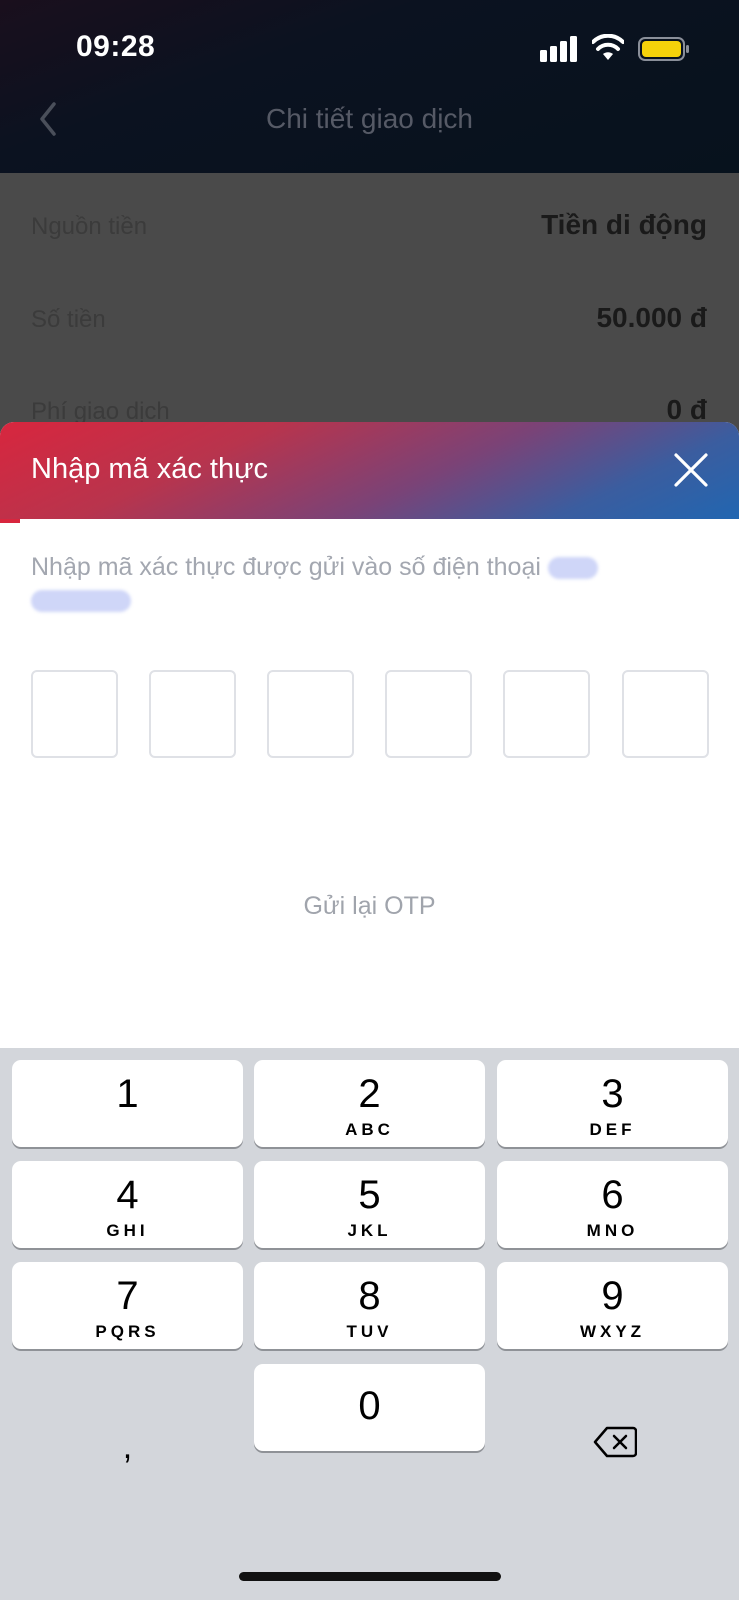 Image resolution: width=739 pixels, height=1600 pixels. I want to click on key-digit: 1, so click(127, 1094).